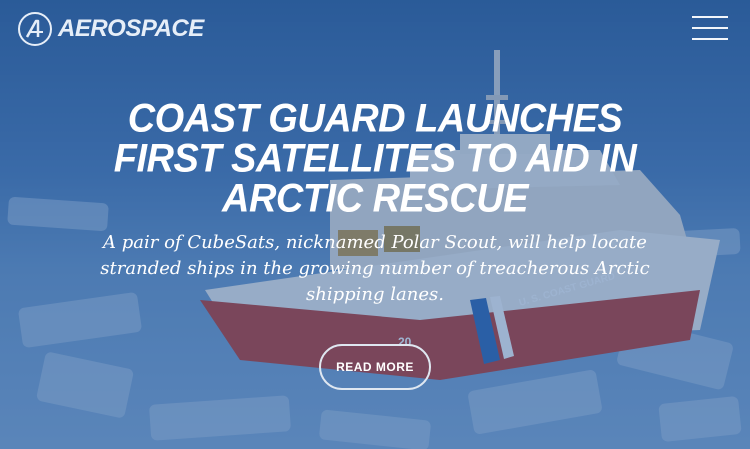 The image size is (750, 449). Describe the element at coordinates (710, 28) in the screenshot. I see `hamburger-menu-icon` at that location.